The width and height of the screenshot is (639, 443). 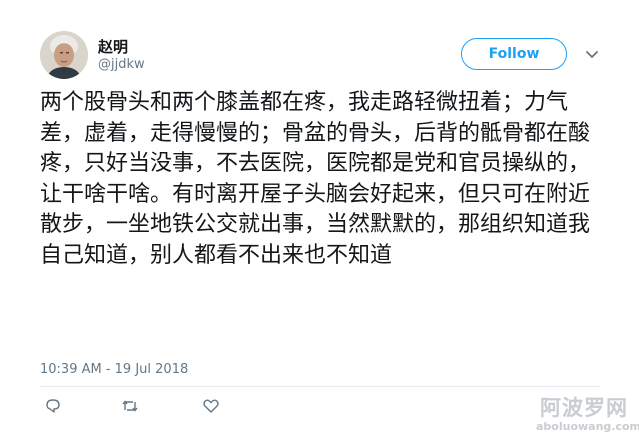 What do you see at coordinates (320, 386) in the screenshot?
I see `divider` at bounding box center [320, 386].